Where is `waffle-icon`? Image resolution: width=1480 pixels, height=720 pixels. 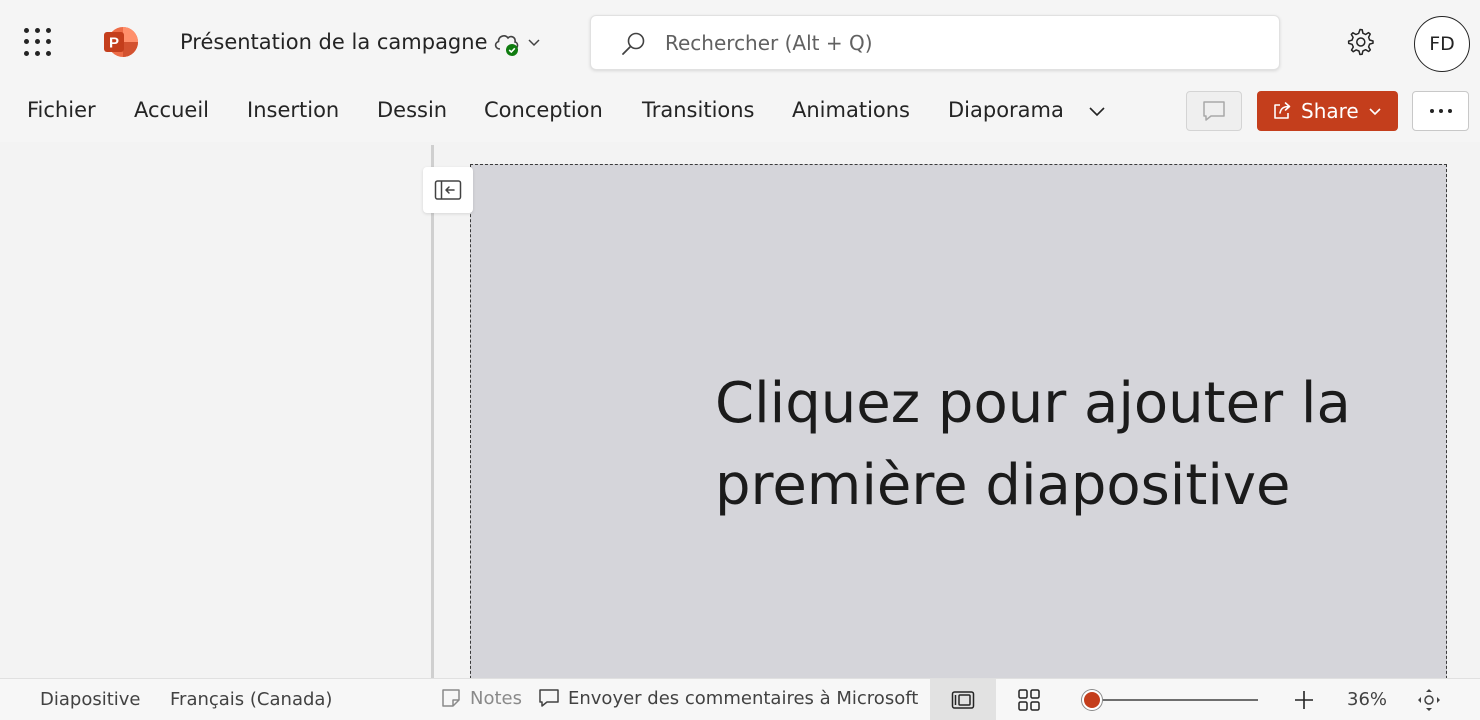
waffle-icon is located at coordinates (38, 42).